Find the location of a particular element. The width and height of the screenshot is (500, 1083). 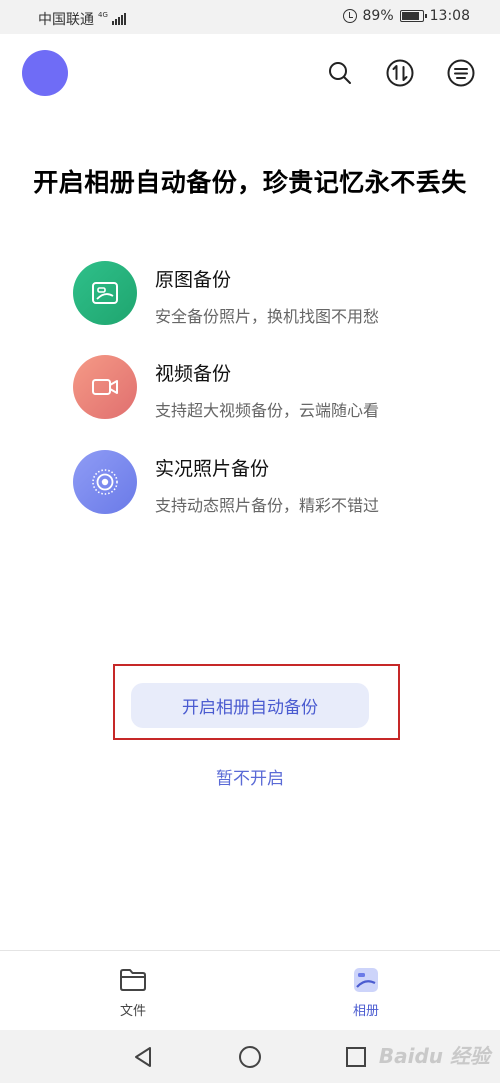

battery-icon is located at coordinates (413, 16).